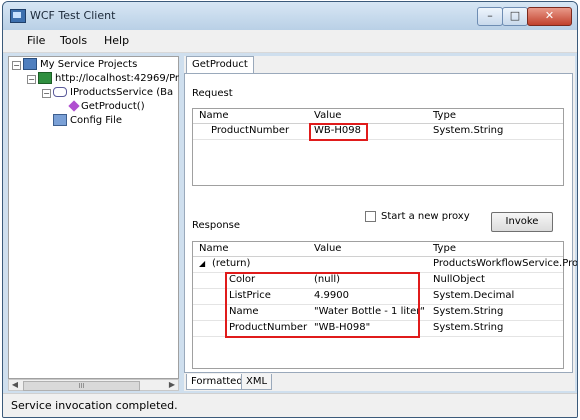 Image resolution: width=580 pixels, height=420 pixels. I want to click on response-values-highlight, so click(322, 305).